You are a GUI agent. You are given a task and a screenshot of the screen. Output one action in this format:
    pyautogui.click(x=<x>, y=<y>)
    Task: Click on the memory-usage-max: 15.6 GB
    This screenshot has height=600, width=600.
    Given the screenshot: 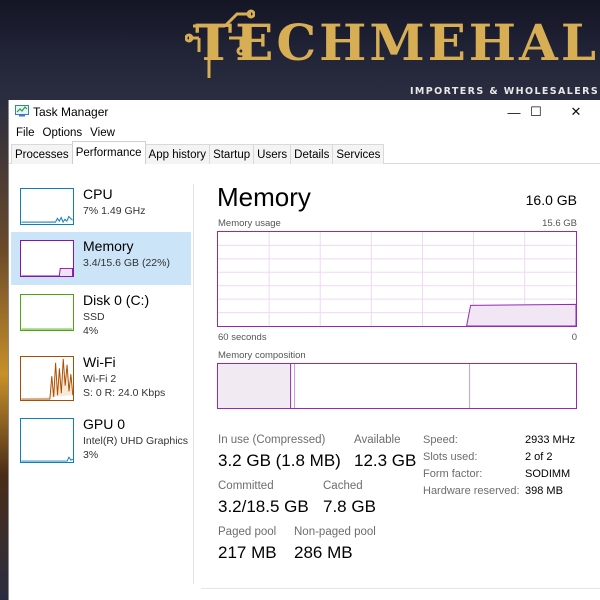 What is the action you would take?
    pyautogui.click(x=559, y=223)
    